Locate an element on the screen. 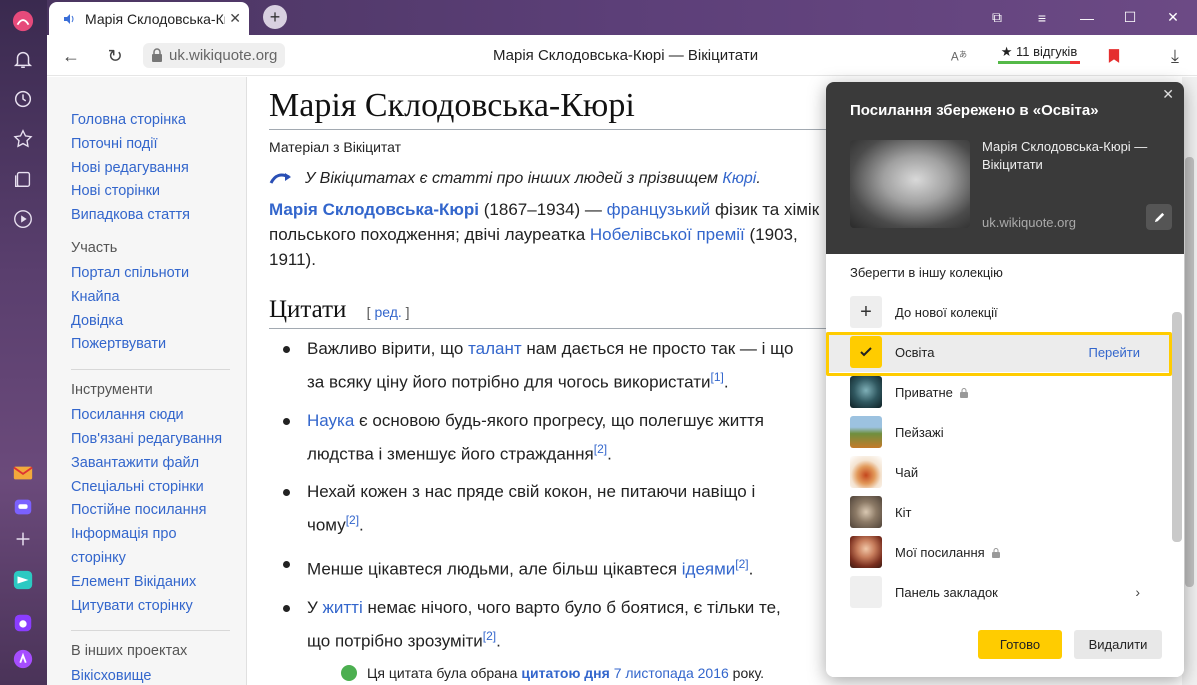 The width and height of the screenshot is (1197, 685). delete-button: Видалити is located at coordinates (1118, 644).